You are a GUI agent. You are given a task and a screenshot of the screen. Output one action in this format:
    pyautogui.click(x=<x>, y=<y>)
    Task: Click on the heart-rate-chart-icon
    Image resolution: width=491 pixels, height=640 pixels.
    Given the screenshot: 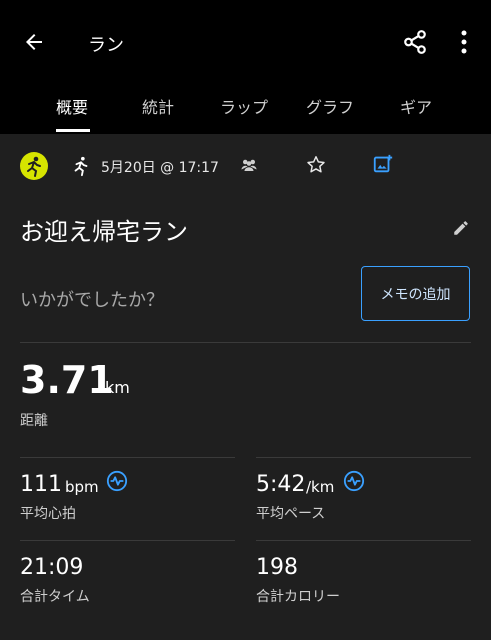 What is the action you would take?
    pyautogui.click(x=117, y=481)
    